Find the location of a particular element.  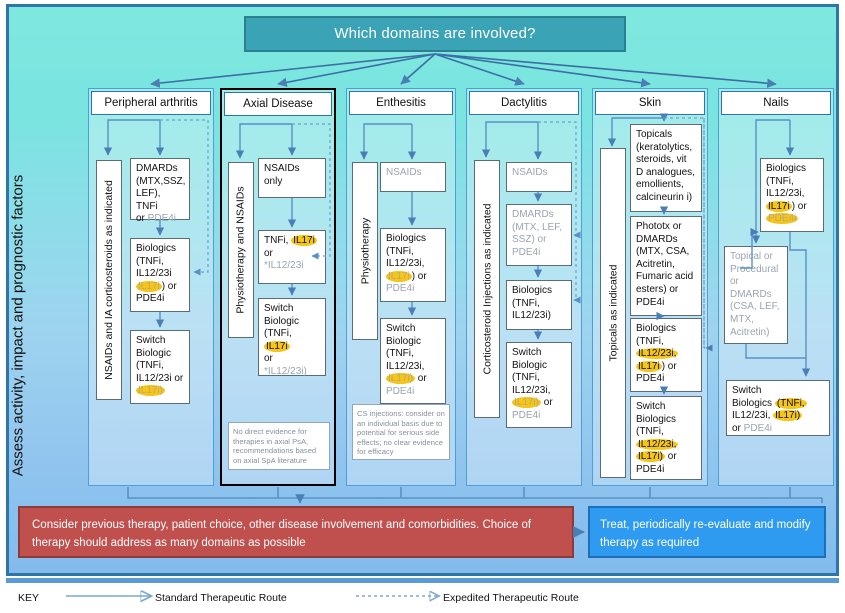

column-header-enthesitis: Enthesitis is located at coordinates (401, 103).